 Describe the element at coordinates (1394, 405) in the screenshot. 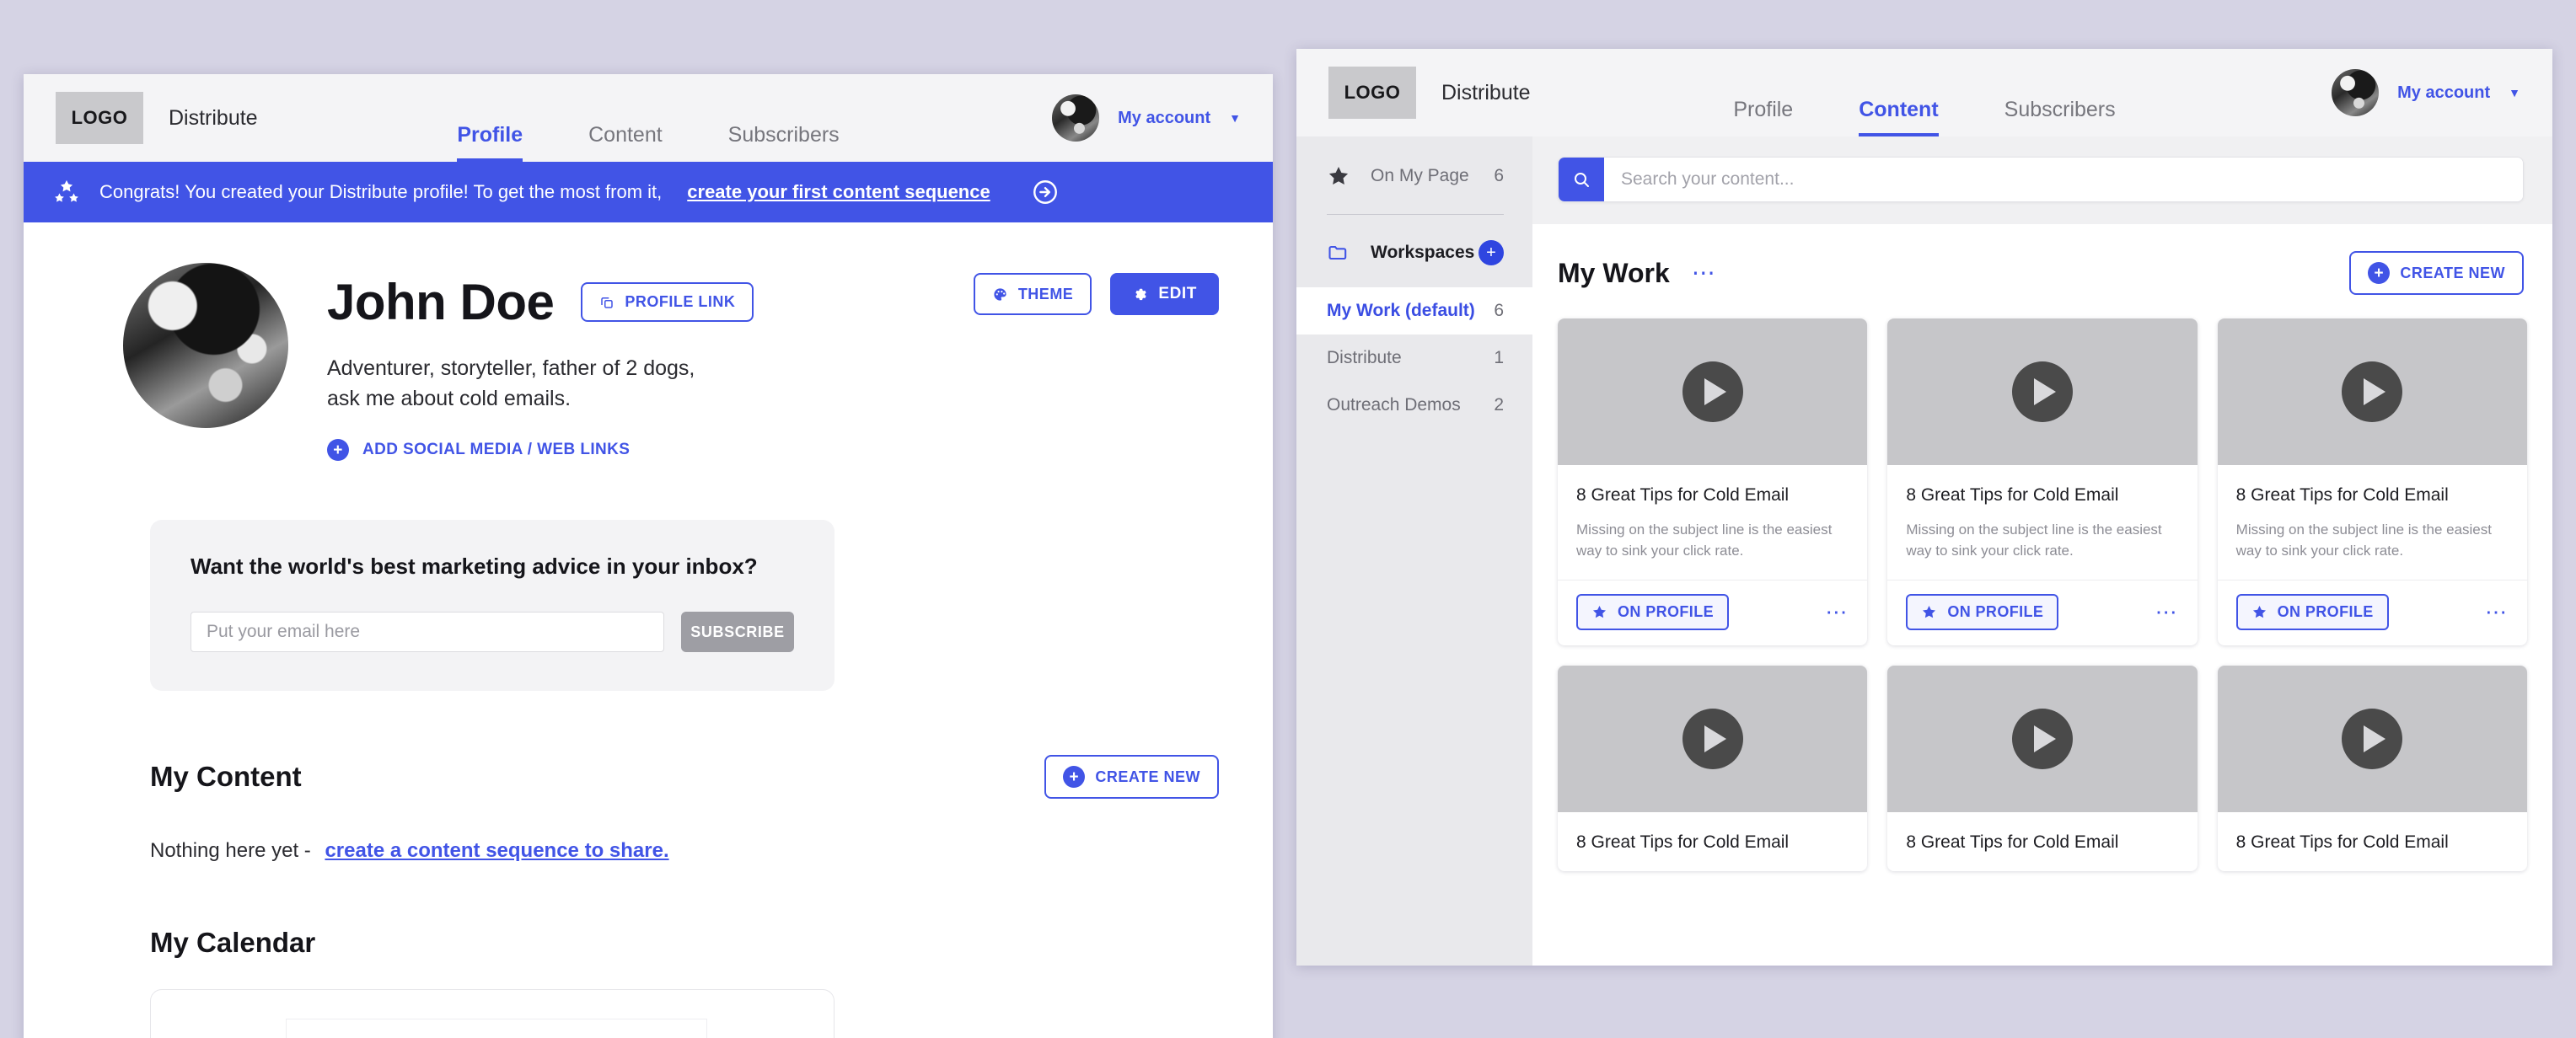

I see `workspace-label: Outreach Demos` at that location.